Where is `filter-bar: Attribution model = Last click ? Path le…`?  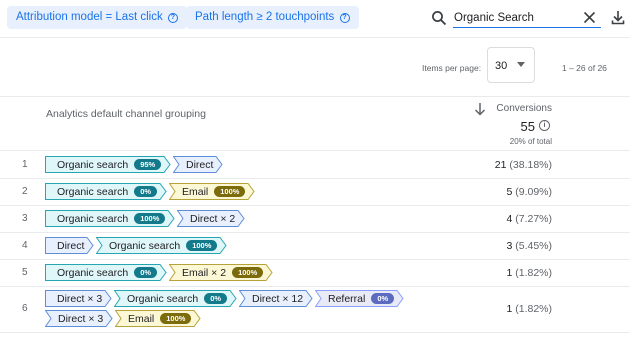
filter-bar: Attribution model = Last click ? Path le… is located at coordinates (315, 19).